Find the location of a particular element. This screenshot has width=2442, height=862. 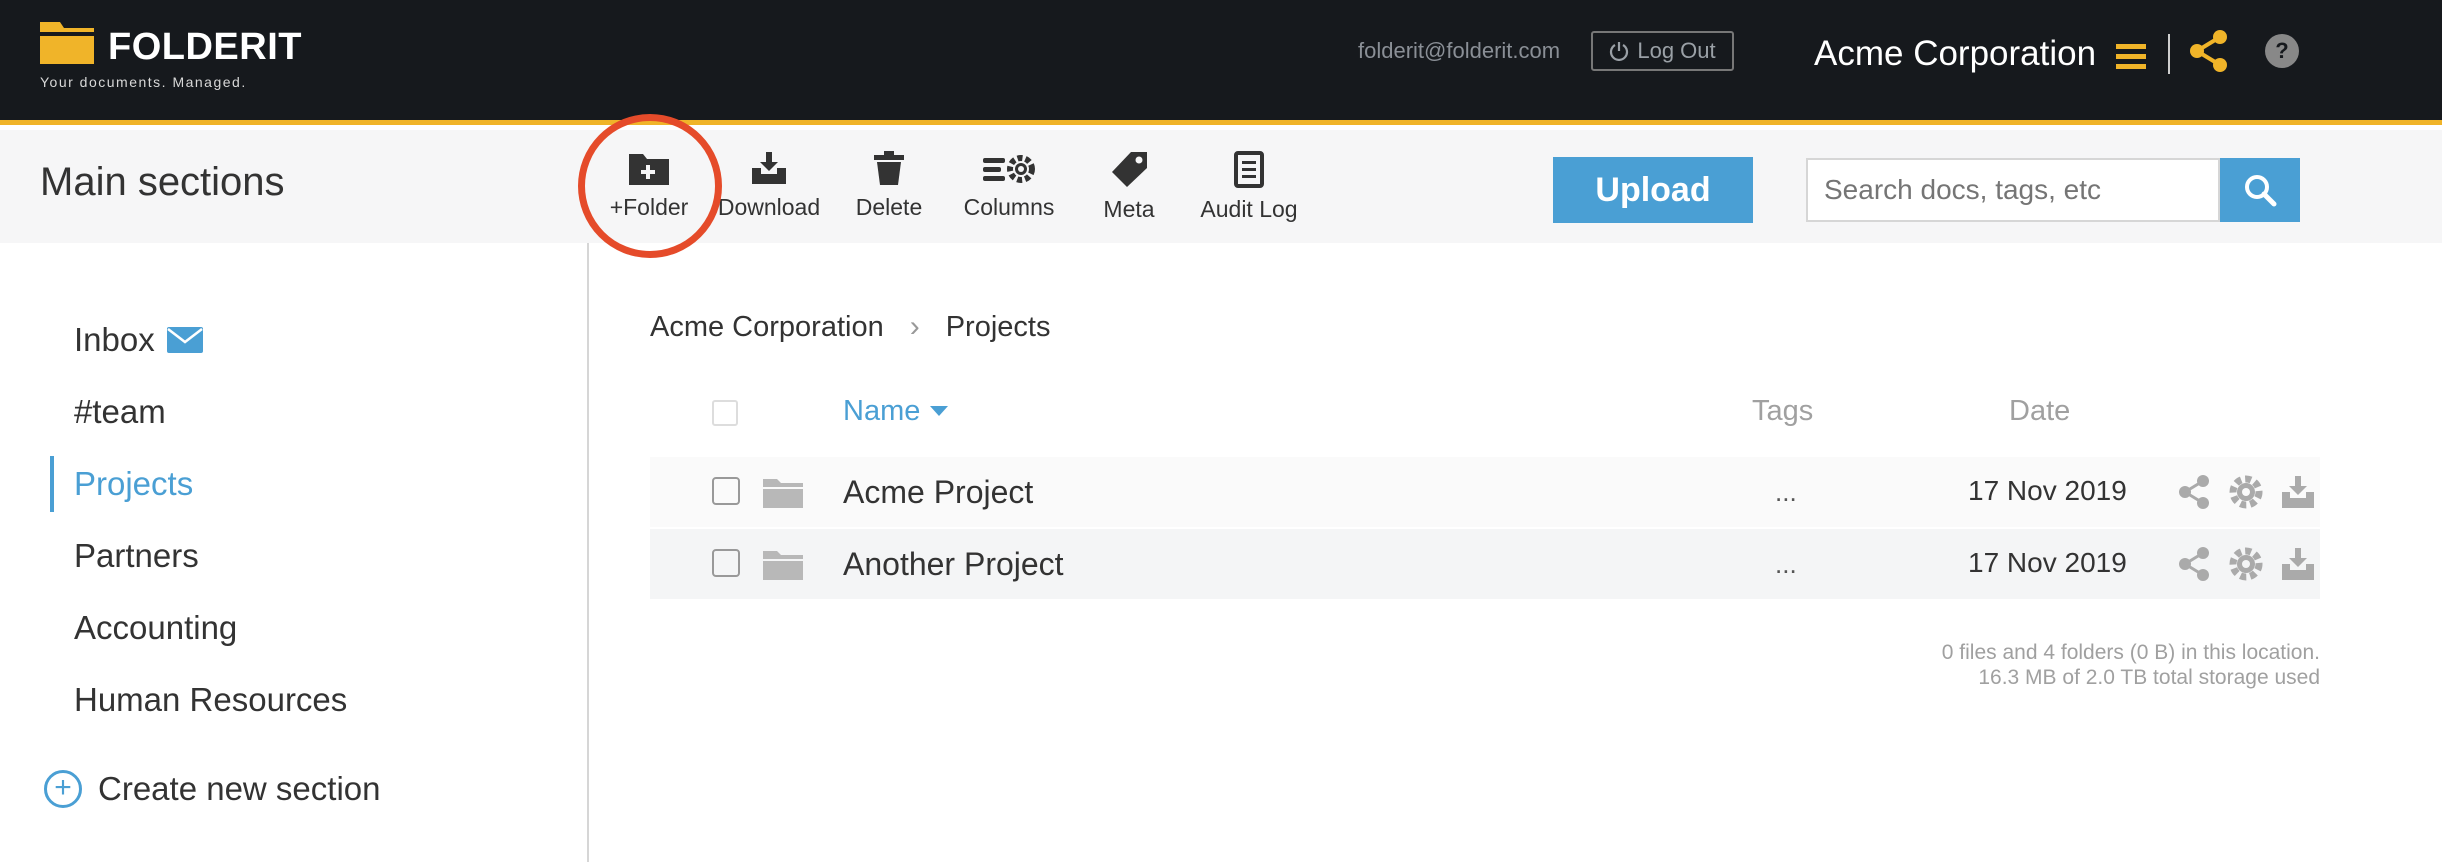

logo-folder-icon is located at coordinates (67, 43).